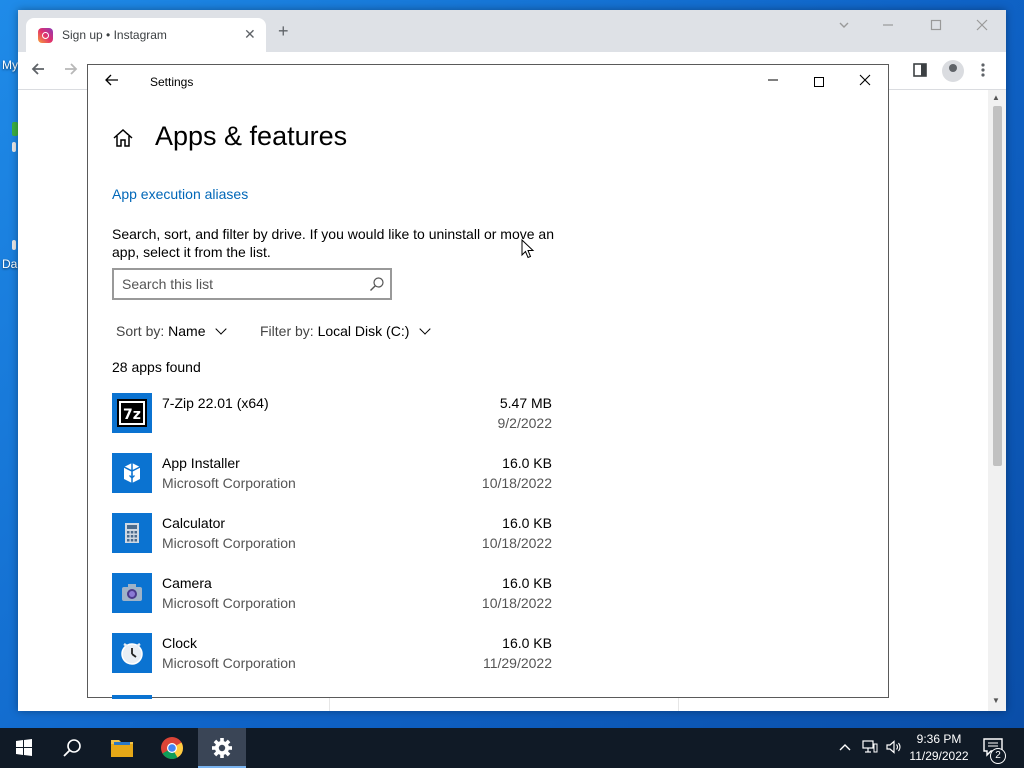 Image resolution: width=1024 pixels, height=768 pixels. What do you see at coordinates (250, 34) in the screenshot?
I see `tab-close-icon: ✕` at bounding box center [250, 34].